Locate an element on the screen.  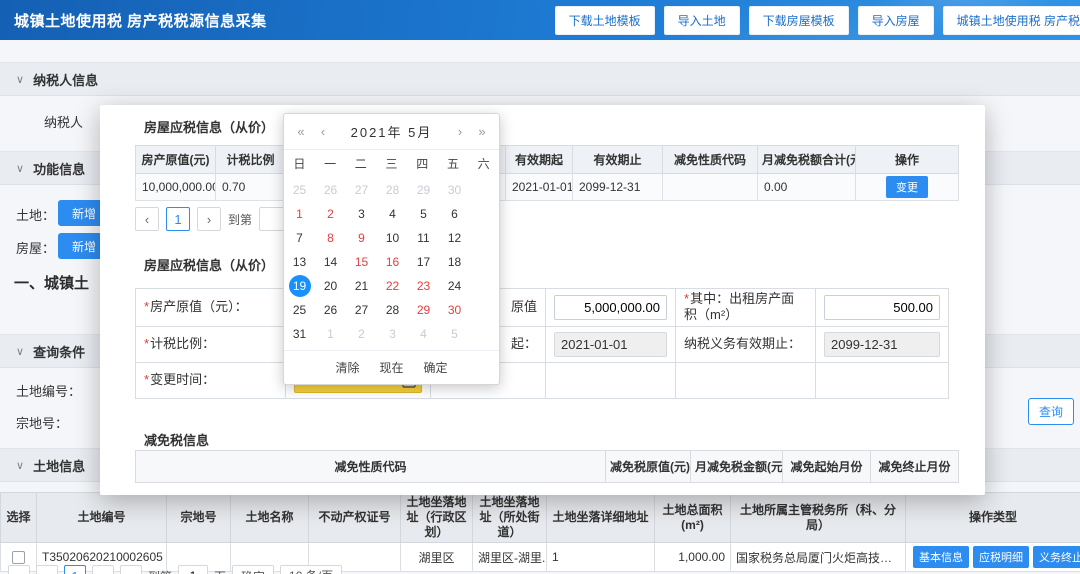
calendar-day: 16 is located at coordinates (392, 262).